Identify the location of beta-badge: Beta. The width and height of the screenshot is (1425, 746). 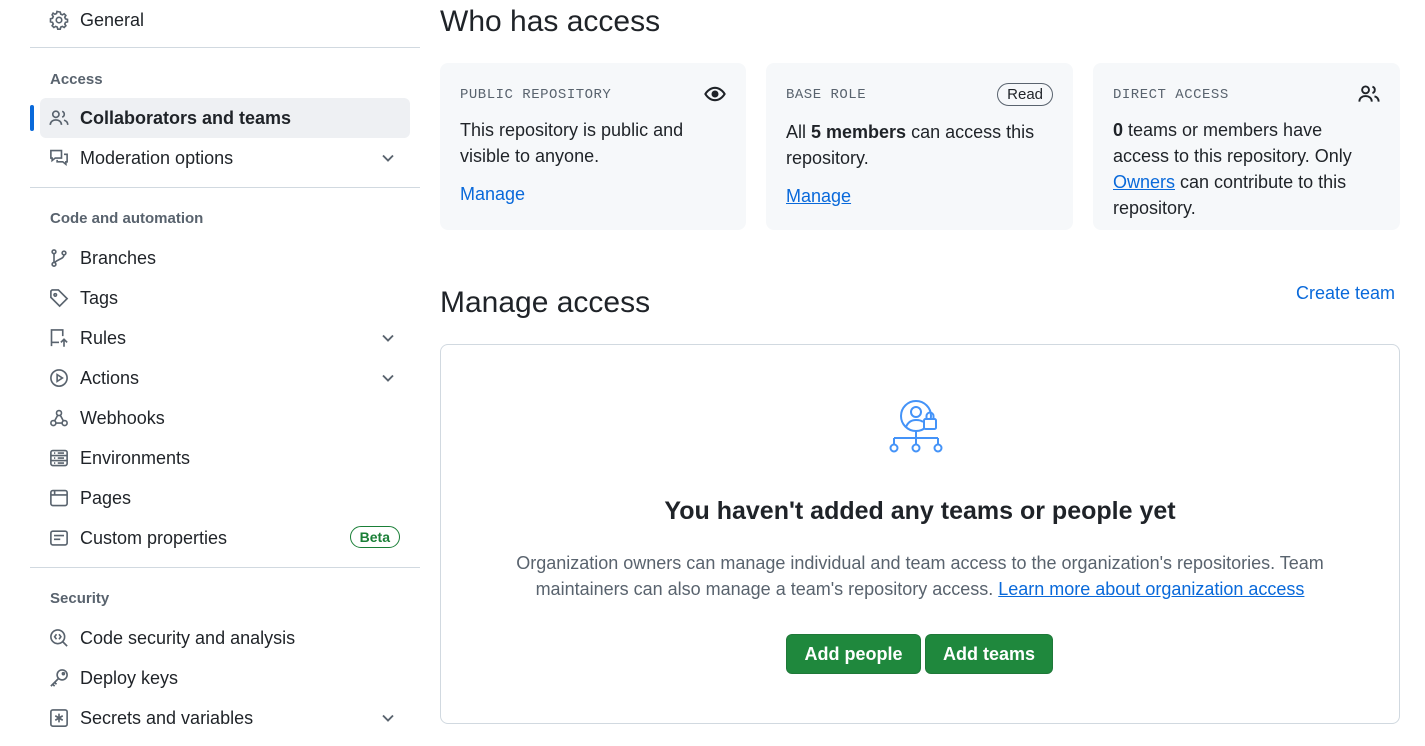
(374, 537).